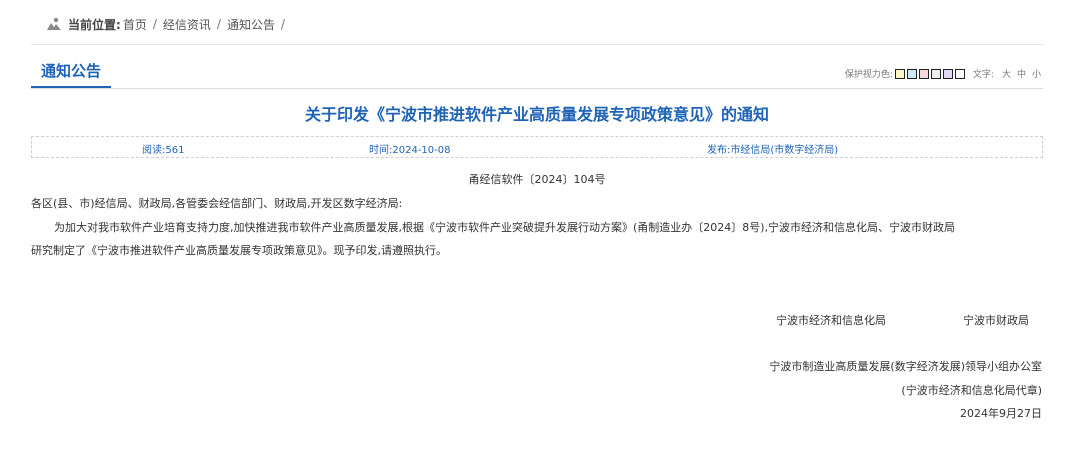 The width and height of the screenshot is (1080, 462). What do you see at coordinates (773, 150) in the screenshot?
I see `publisher: 发布:市经信局(市数字经济局)` at bounding box center [773, 150].